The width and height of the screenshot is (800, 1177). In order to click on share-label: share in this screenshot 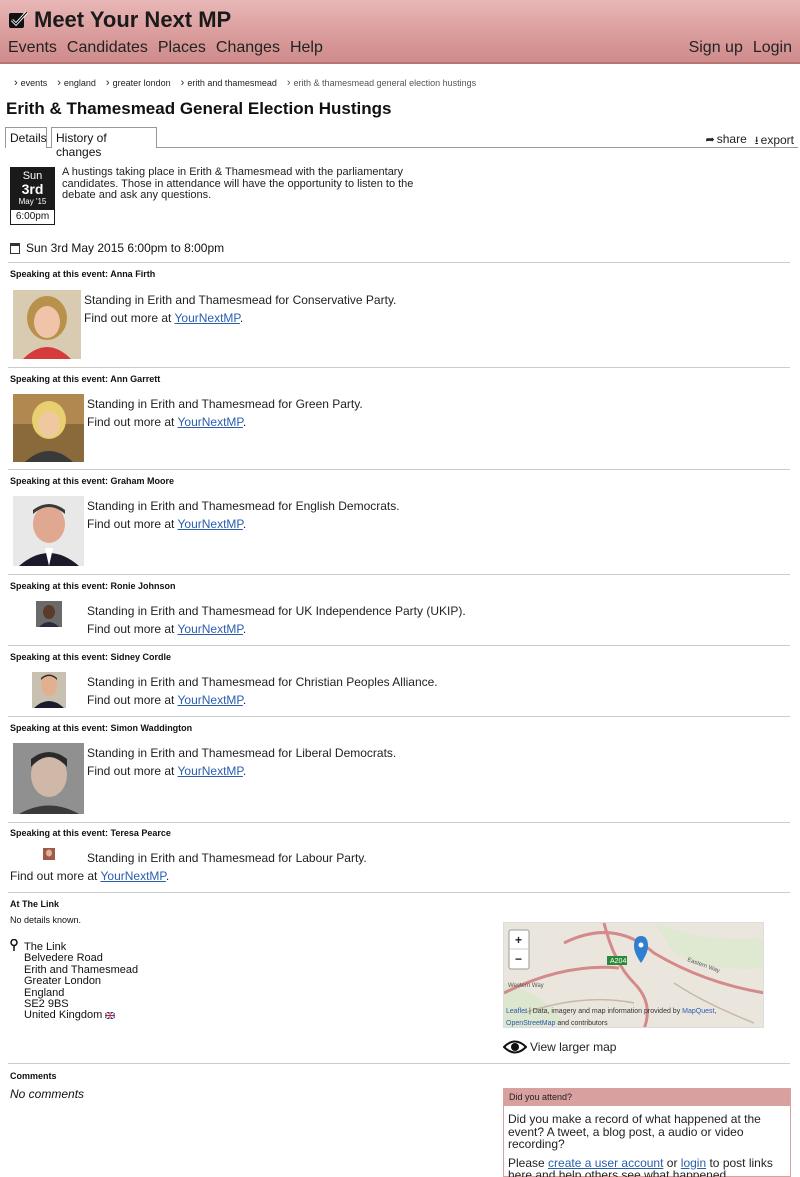, I will do `click(731, 139)`.